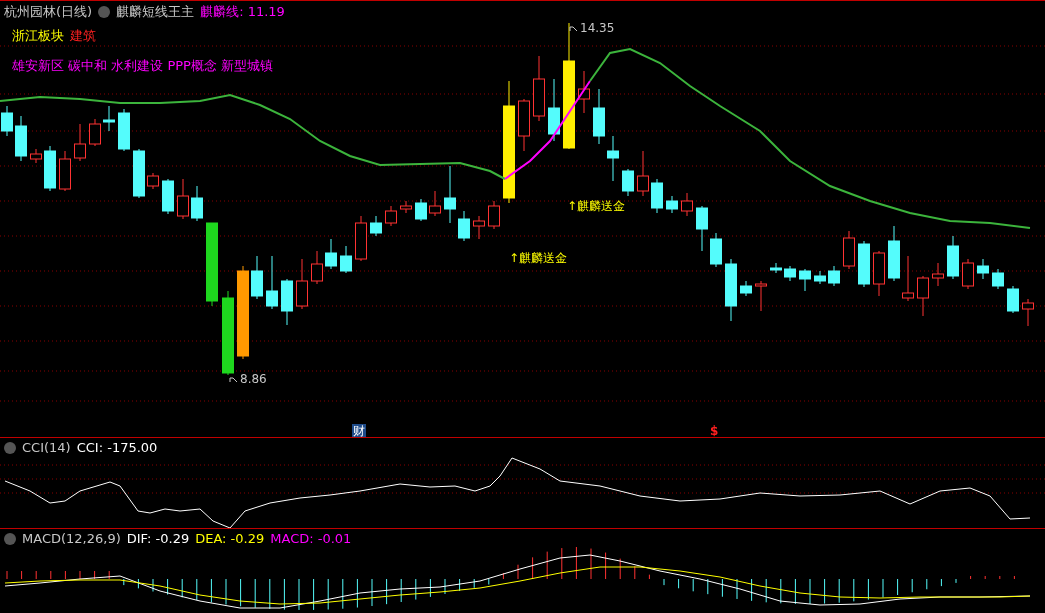  Describe the element at coordinates (38, 36) in the screenshot. I see `sector-label: 浙江板块` at that location.